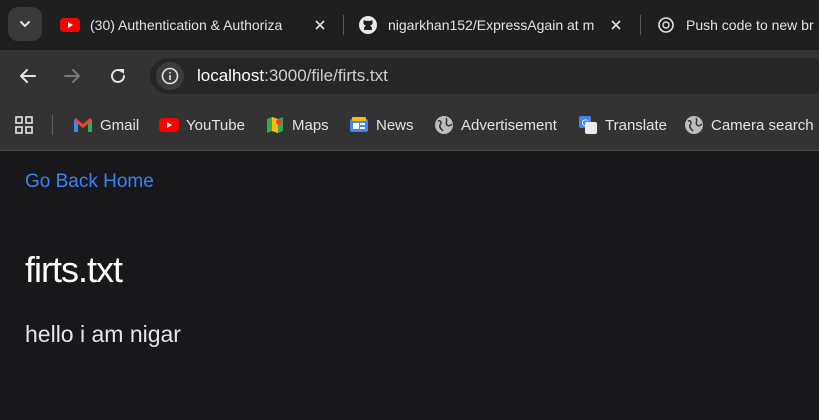  I want to click on url-text: localhost:3000/file/firts.txt, so click(292, 76).